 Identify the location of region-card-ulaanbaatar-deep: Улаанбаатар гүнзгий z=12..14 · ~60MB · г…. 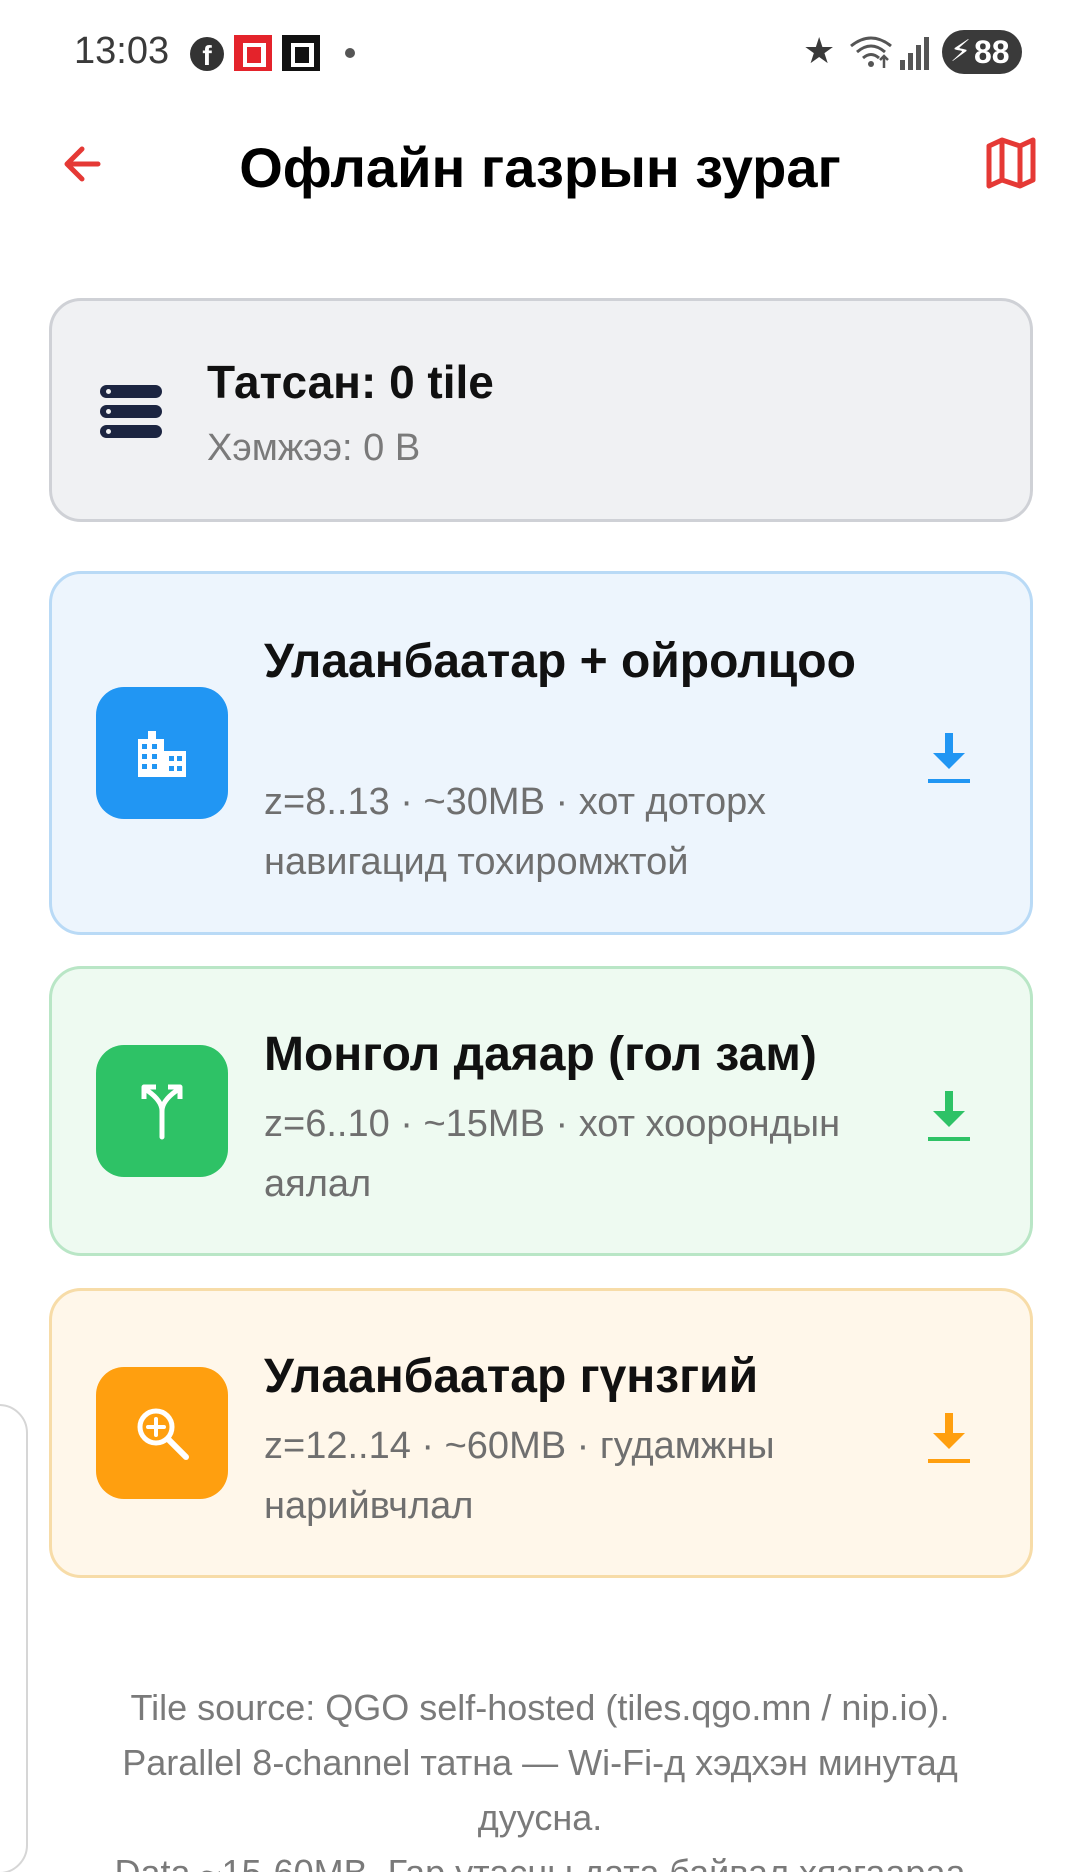
(541, 1433).